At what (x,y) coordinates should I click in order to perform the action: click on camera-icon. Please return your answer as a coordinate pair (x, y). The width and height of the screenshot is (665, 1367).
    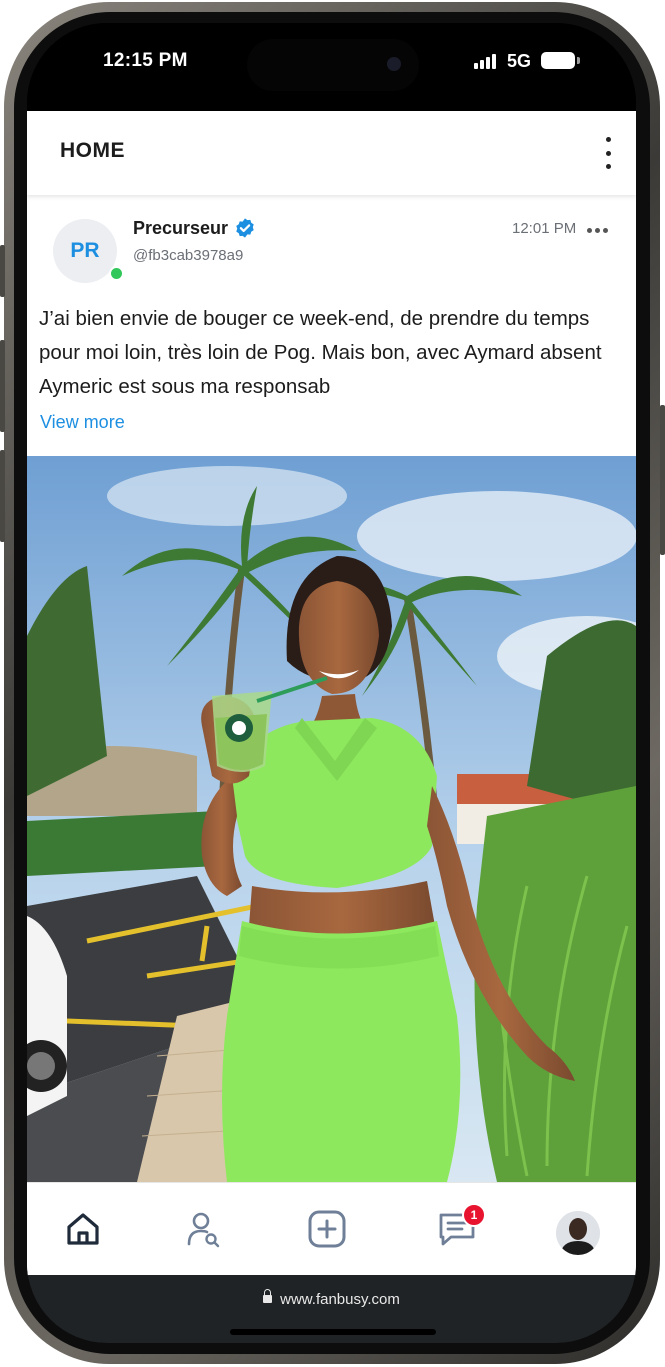
    Looking at the image, I should click on (394, 64).